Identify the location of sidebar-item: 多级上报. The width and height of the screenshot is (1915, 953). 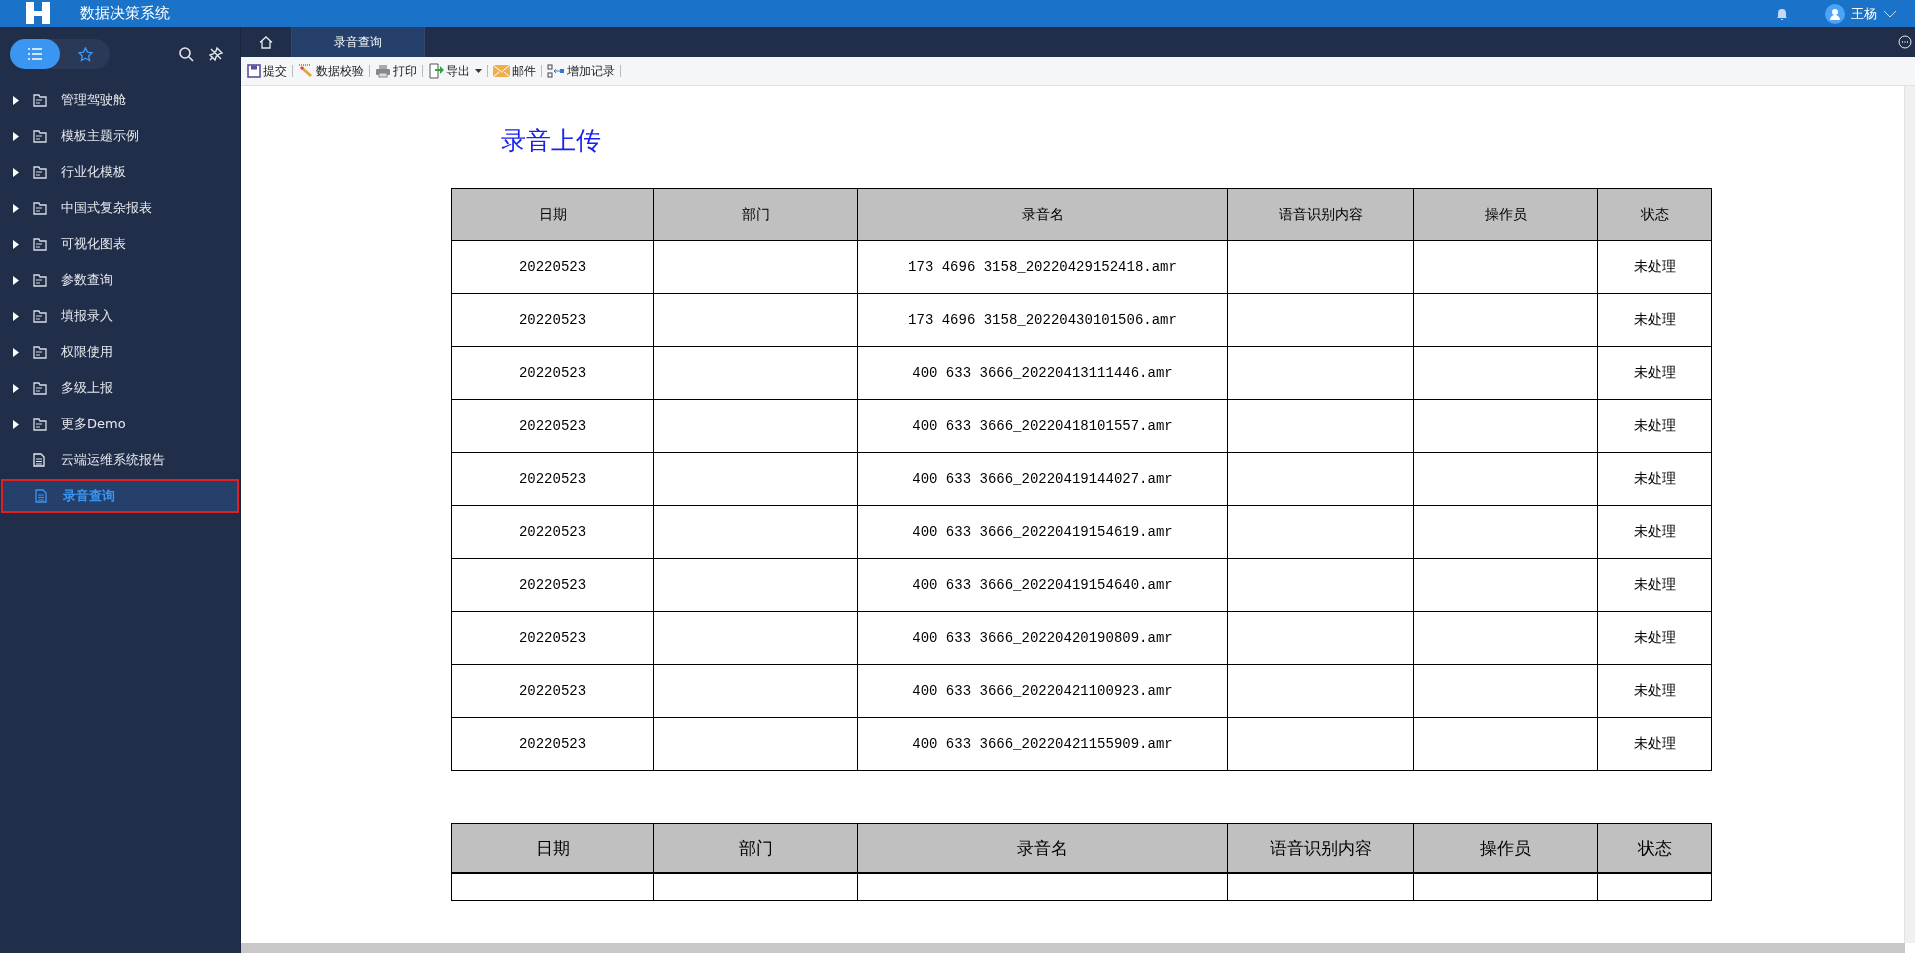
(120, 388).